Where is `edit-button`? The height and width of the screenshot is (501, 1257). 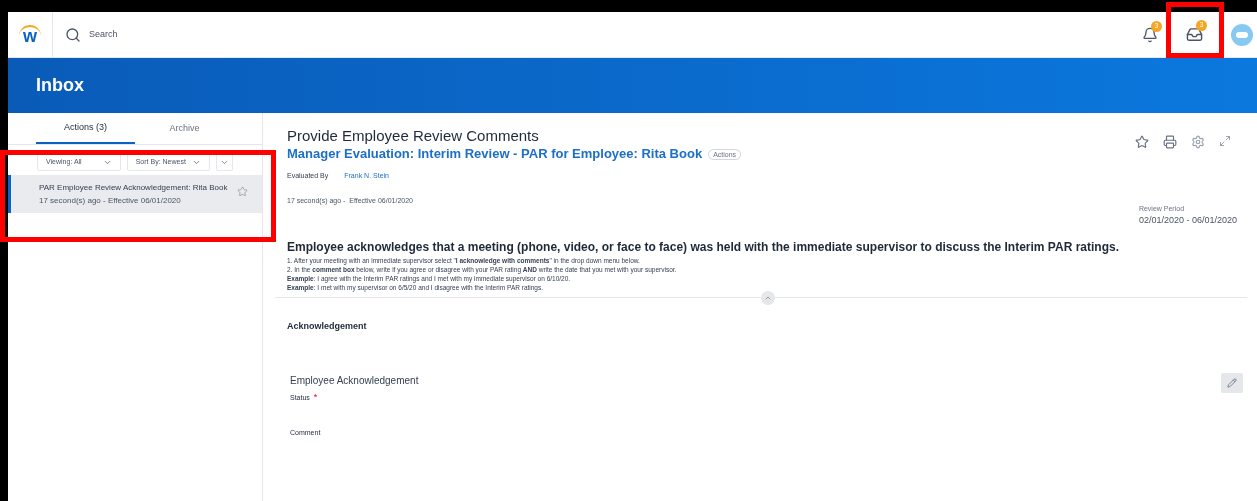
edit-button is located at coordinates (1232, 383).